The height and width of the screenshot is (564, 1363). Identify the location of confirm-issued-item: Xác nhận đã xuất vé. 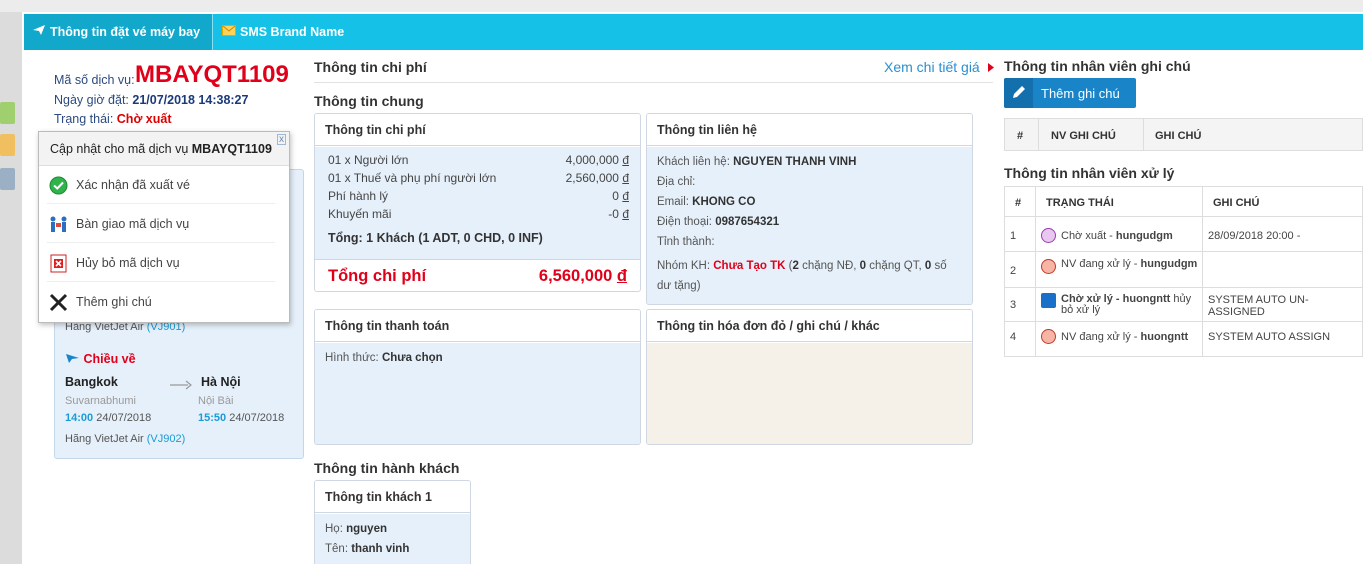
(161, 185).